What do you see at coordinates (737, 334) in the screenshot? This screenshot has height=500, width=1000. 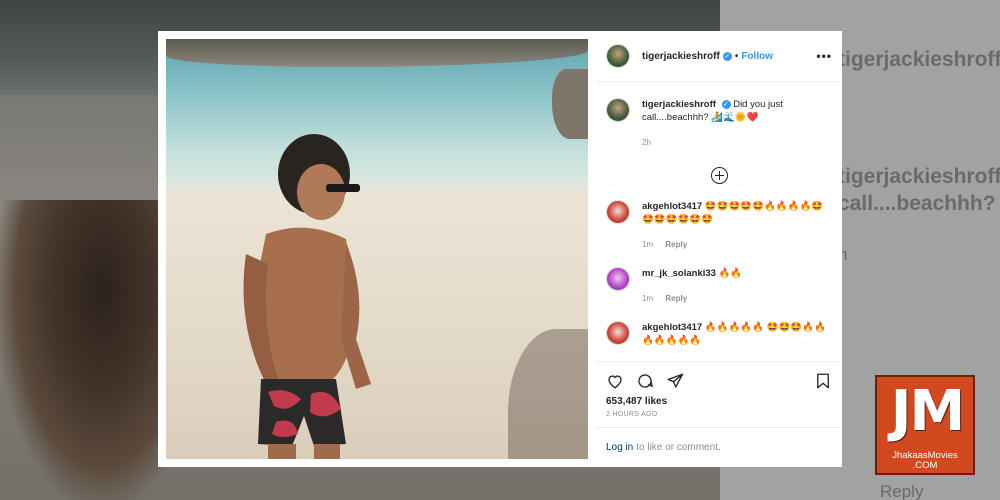 I see `comment-body: akgehlot3417 🔥🔥🔥🔥🔥 🤩🤩🤩🔥🔥🔥🔥🔥🔥🔥` at bounding box center [737, 334].